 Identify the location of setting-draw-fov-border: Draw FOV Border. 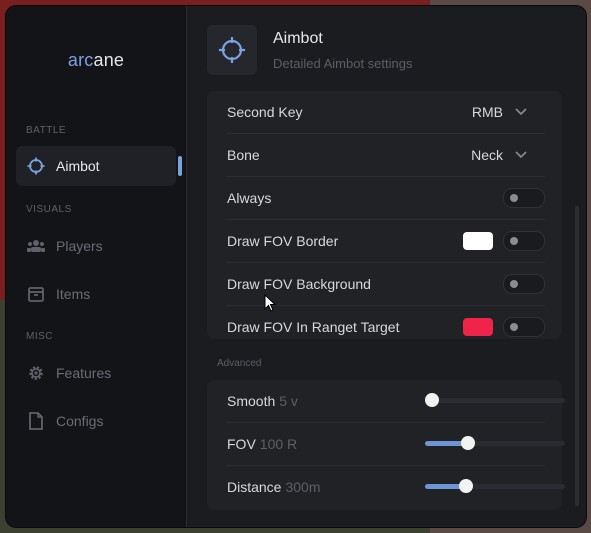
(386, 241).